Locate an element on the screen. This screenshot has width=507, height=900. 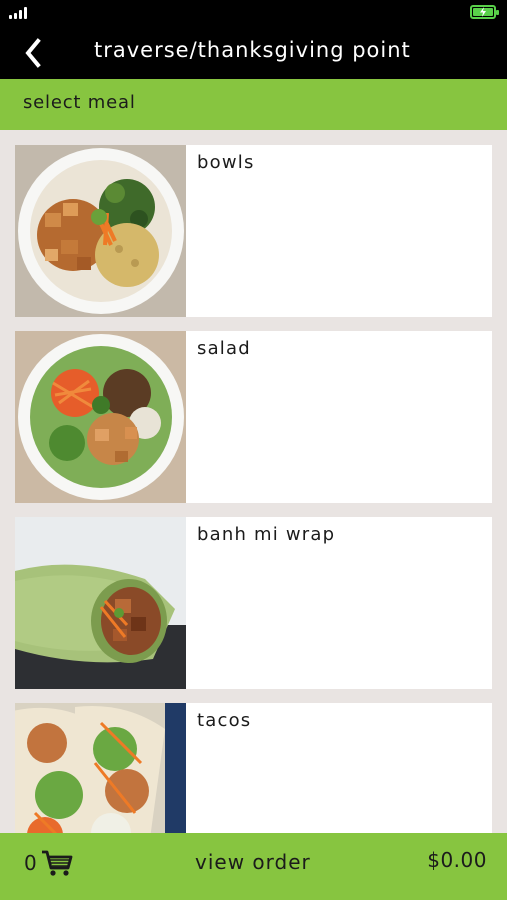
menu-item-label: salad is located at coordinates (224, 348).